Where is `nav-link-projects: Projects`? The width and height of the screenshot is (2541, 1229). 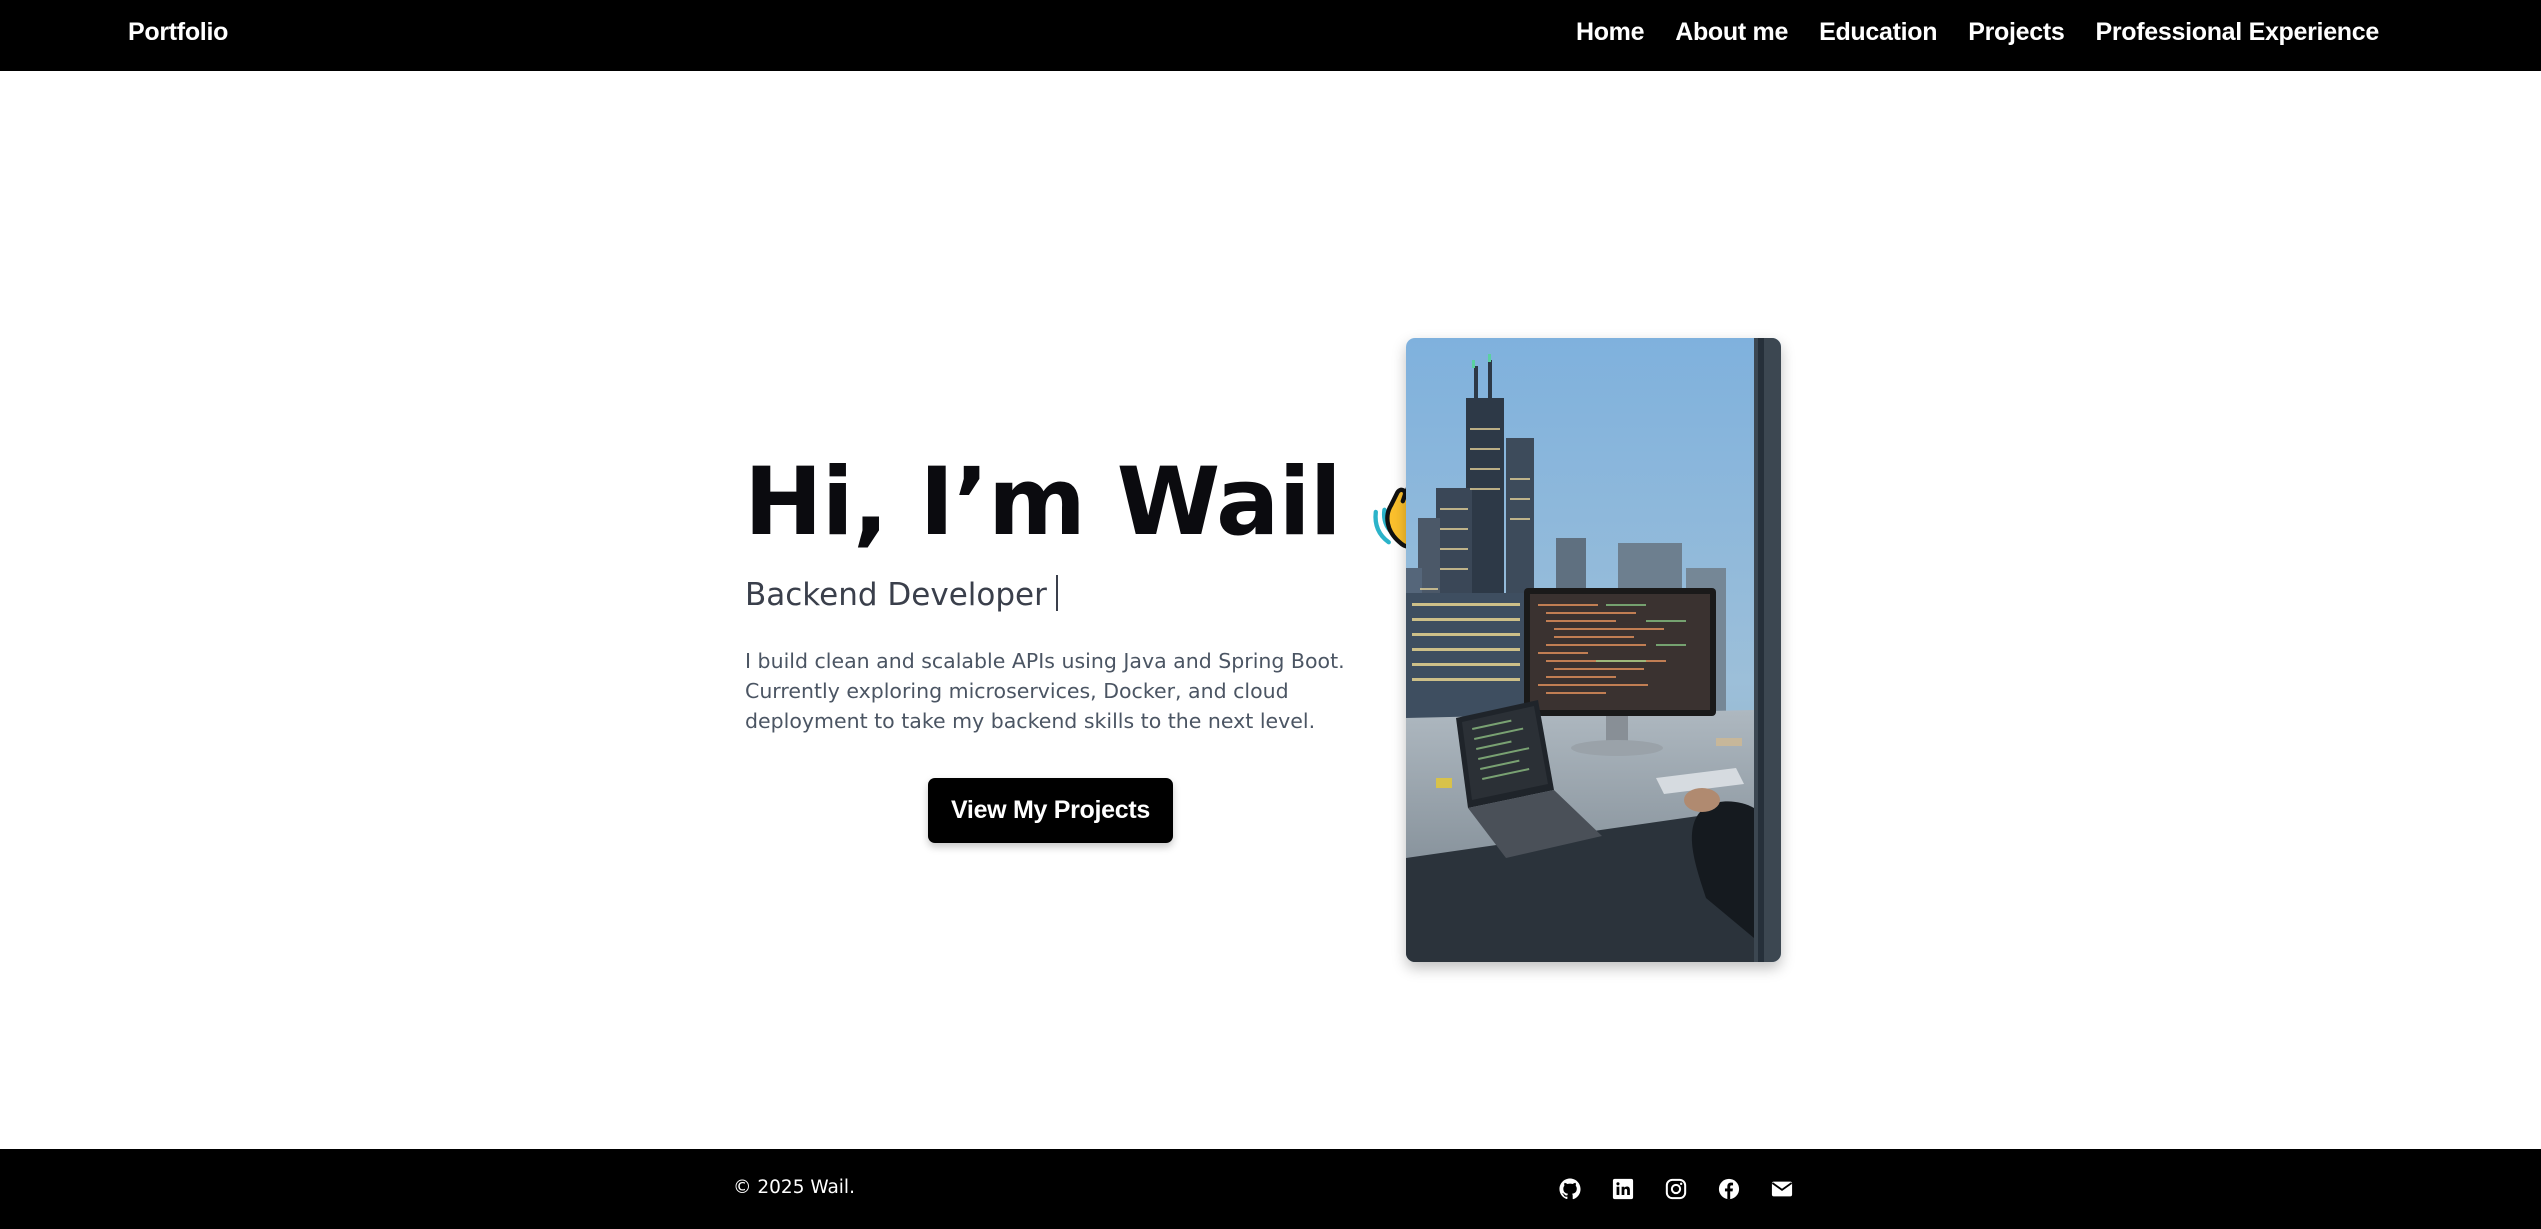 nav-link-projects: Projects is located at coordinates (2016, 32).